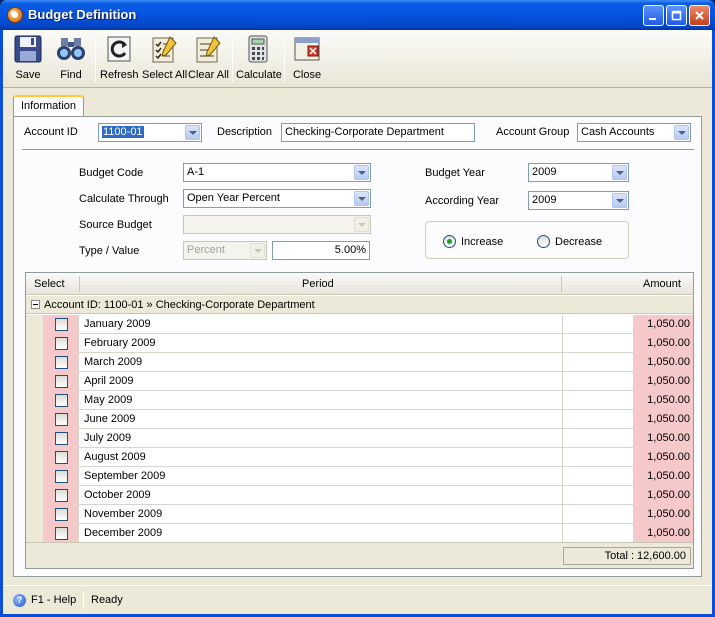 The height and width of the screenshot is (617, 715). I want to click on table-row: February 2009 1,050.00, so click(359, 343).